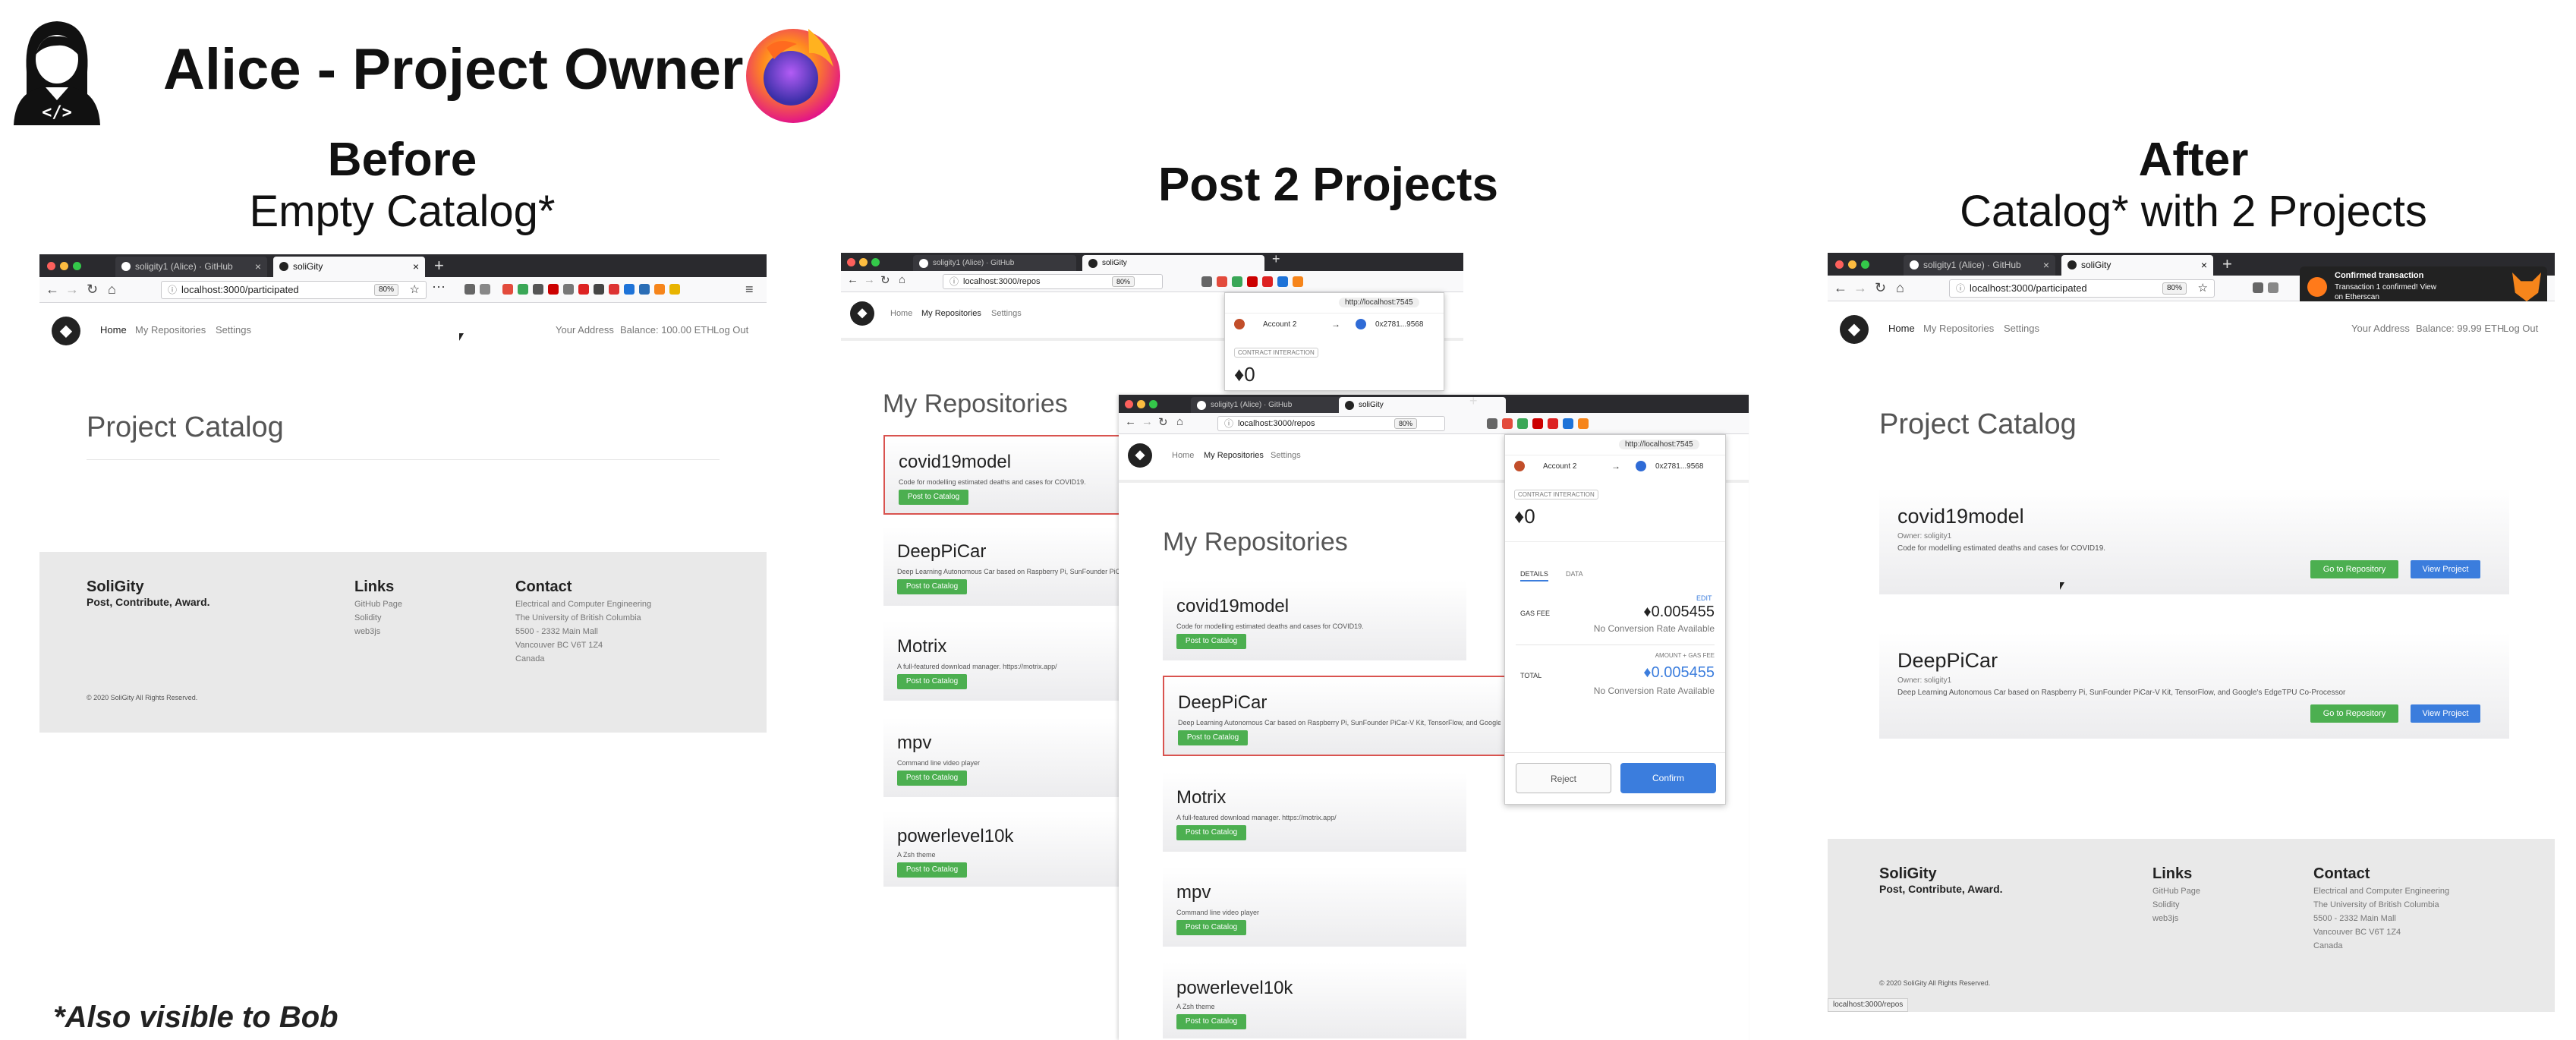  What do you see at coordinates (2165, 904) in the screenshot?
I see `footer-link: Solidity` at bounding box center [2165, 904].